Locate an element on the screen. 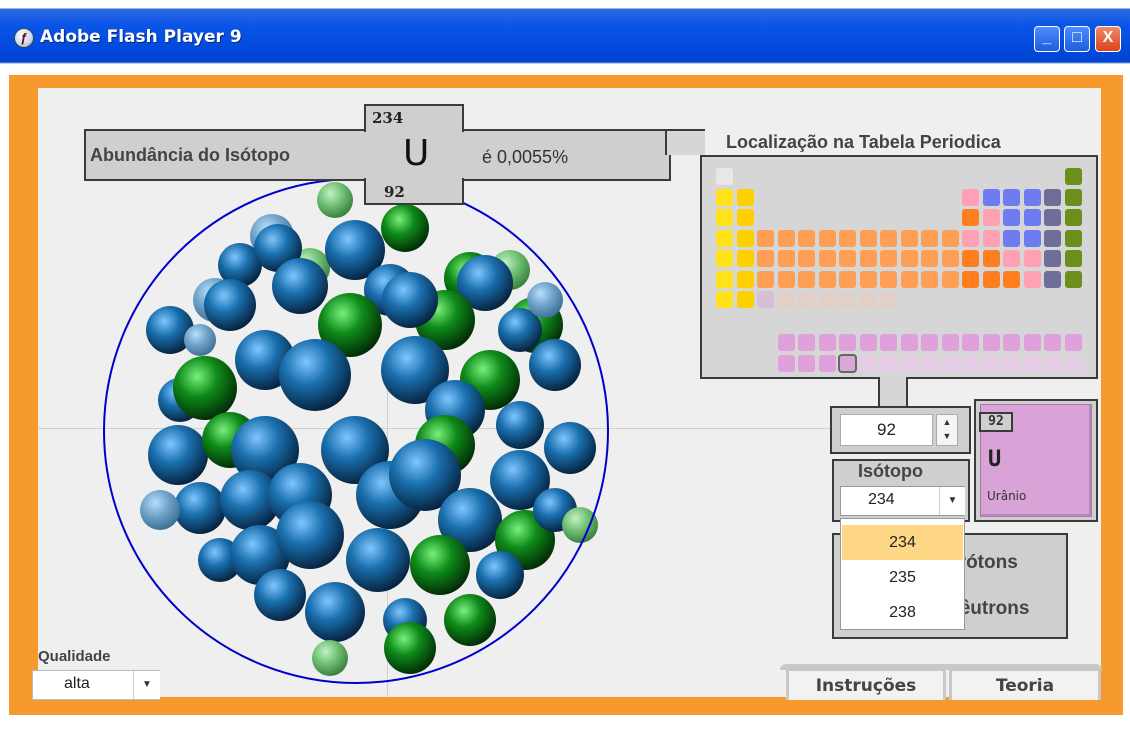 This screenshot has width=1130, height=731. periodic-cell-selected is located at coordinates (847, 363).